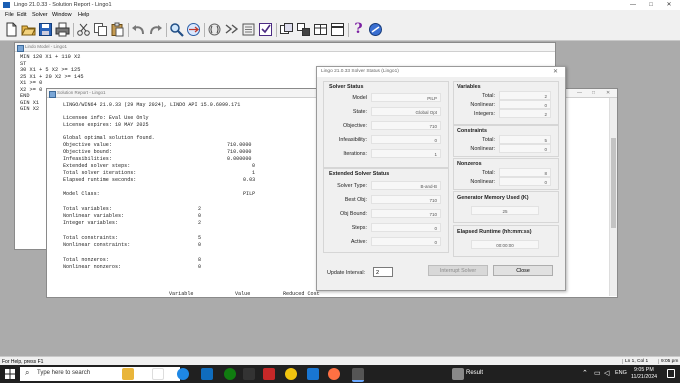  Describe the element at coordinates (100, 173) in the screenshot. I see `report-label: Total solver iterations:` at that location.